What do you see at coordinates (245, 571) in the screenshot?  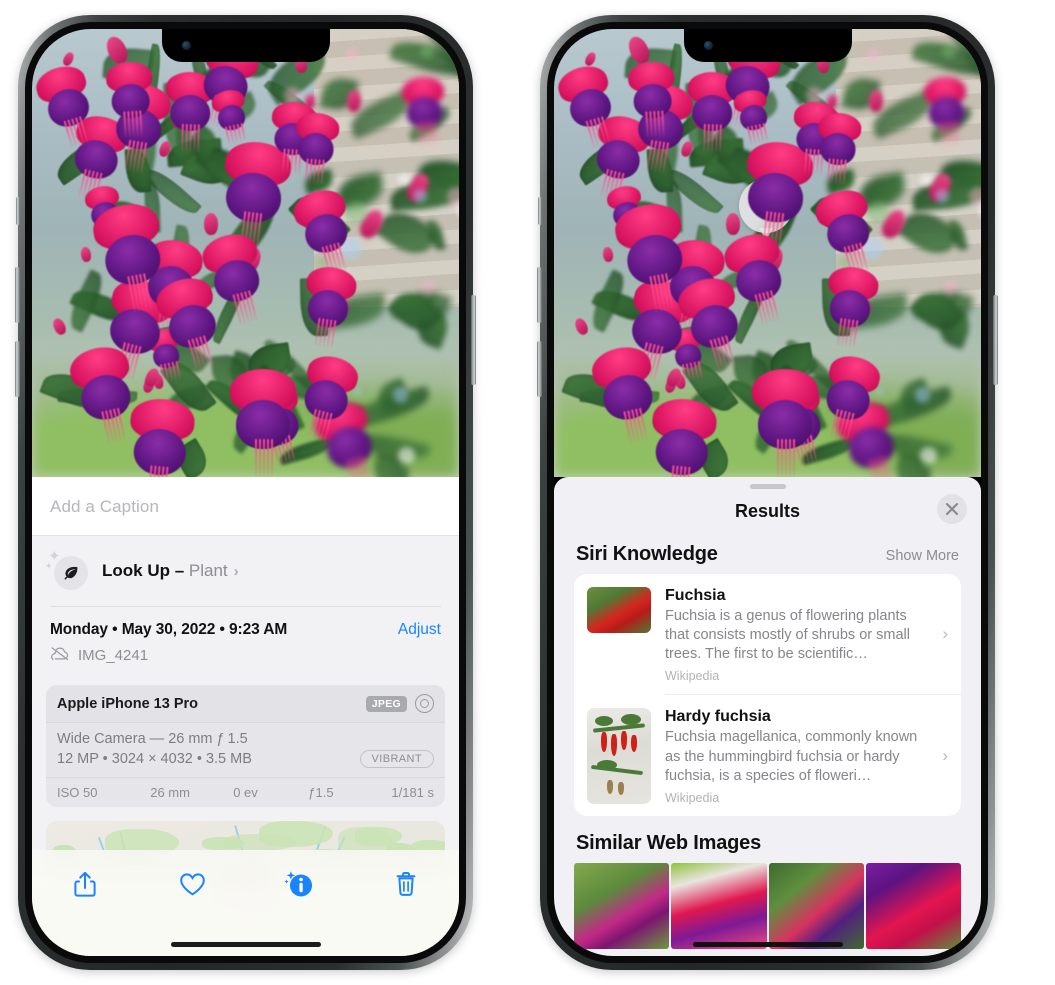 I see `look-up-row: ✦ ✦ Look Up – Plant ›` at bounding box center [245, 571].